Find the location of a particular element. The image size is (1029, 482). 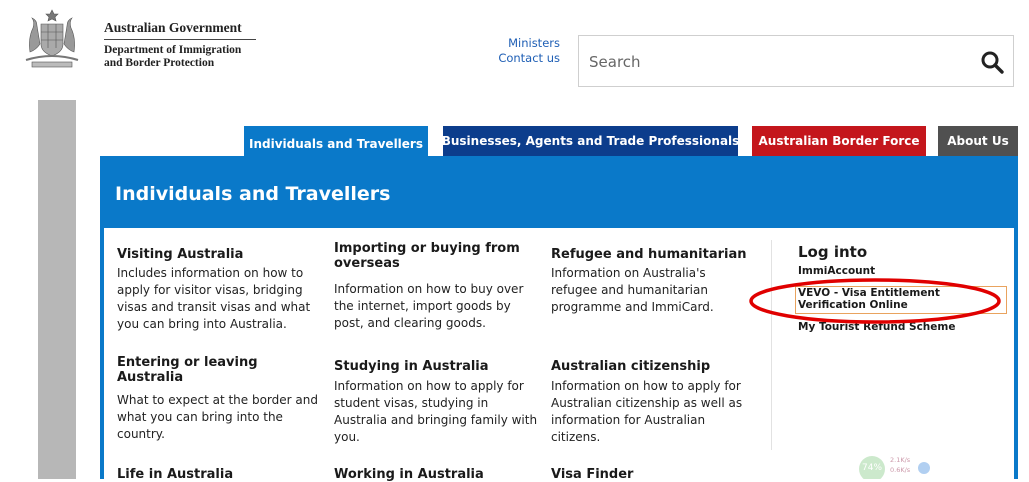

widget-download-rate: 0.6K/s is located at coordinates (900, 470).